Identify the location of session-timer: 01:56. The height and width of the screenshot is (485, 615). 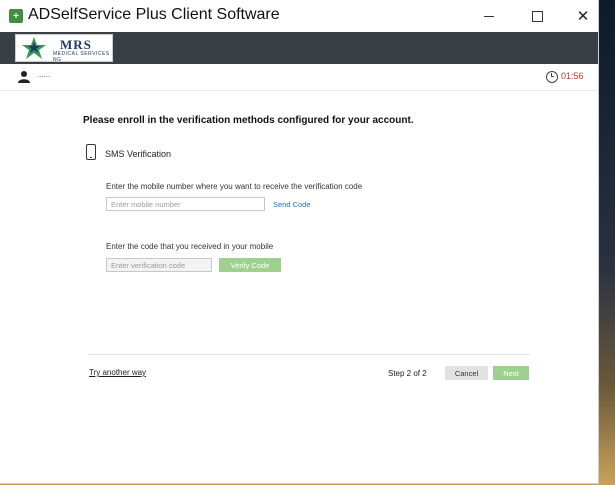
(572, 76).